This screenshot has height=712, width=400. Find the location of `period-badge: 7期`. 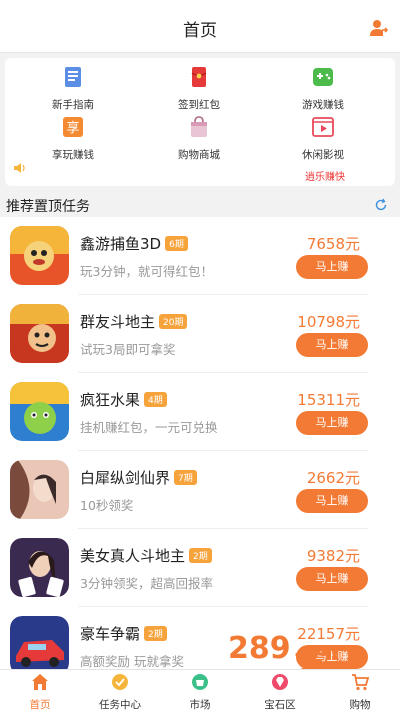

period-badge: 7期 is located at coordinates (185, 477).